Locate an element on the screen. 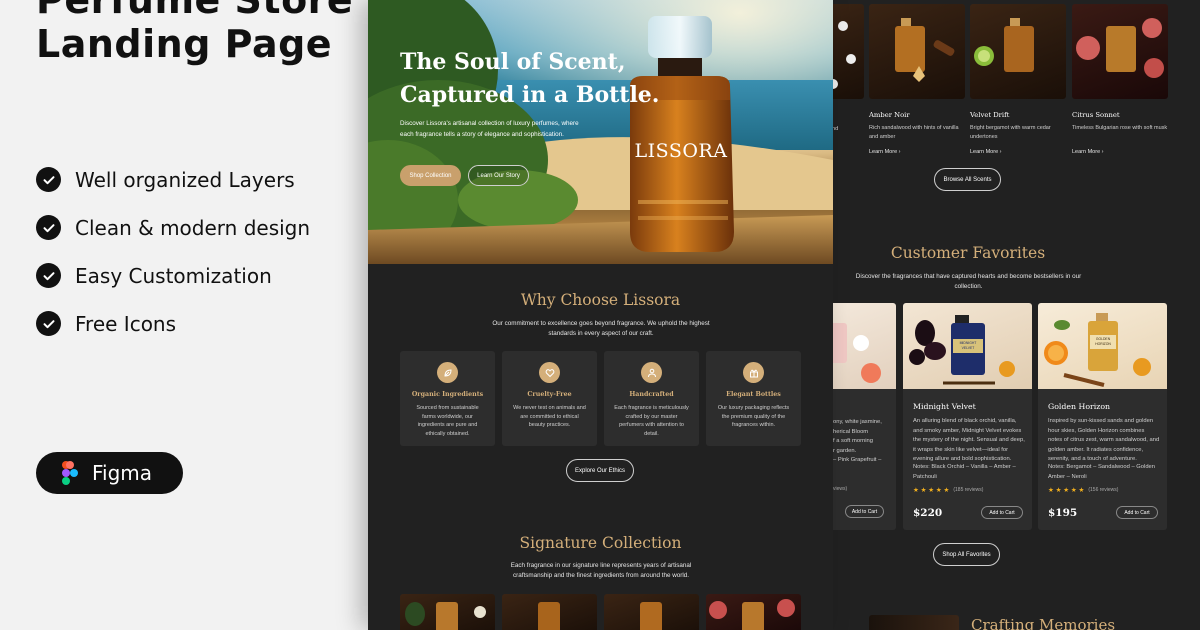 The width and height of the screenshot is (1200, 630). desc-line: ony, white jasmine, is located at coordinates (857, 422).